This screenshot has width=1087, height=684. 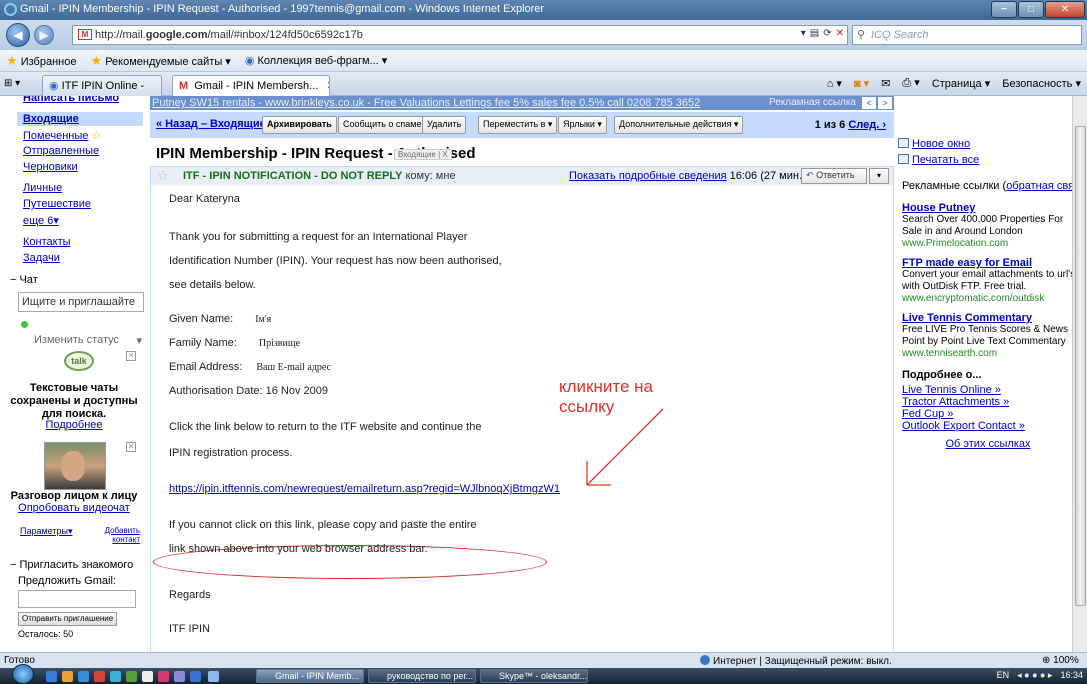 What do you see at coordinates (518, 125) in the screenshot?
I see `move-to-button: Переместить в ▾` at bounding box center [518, 125].